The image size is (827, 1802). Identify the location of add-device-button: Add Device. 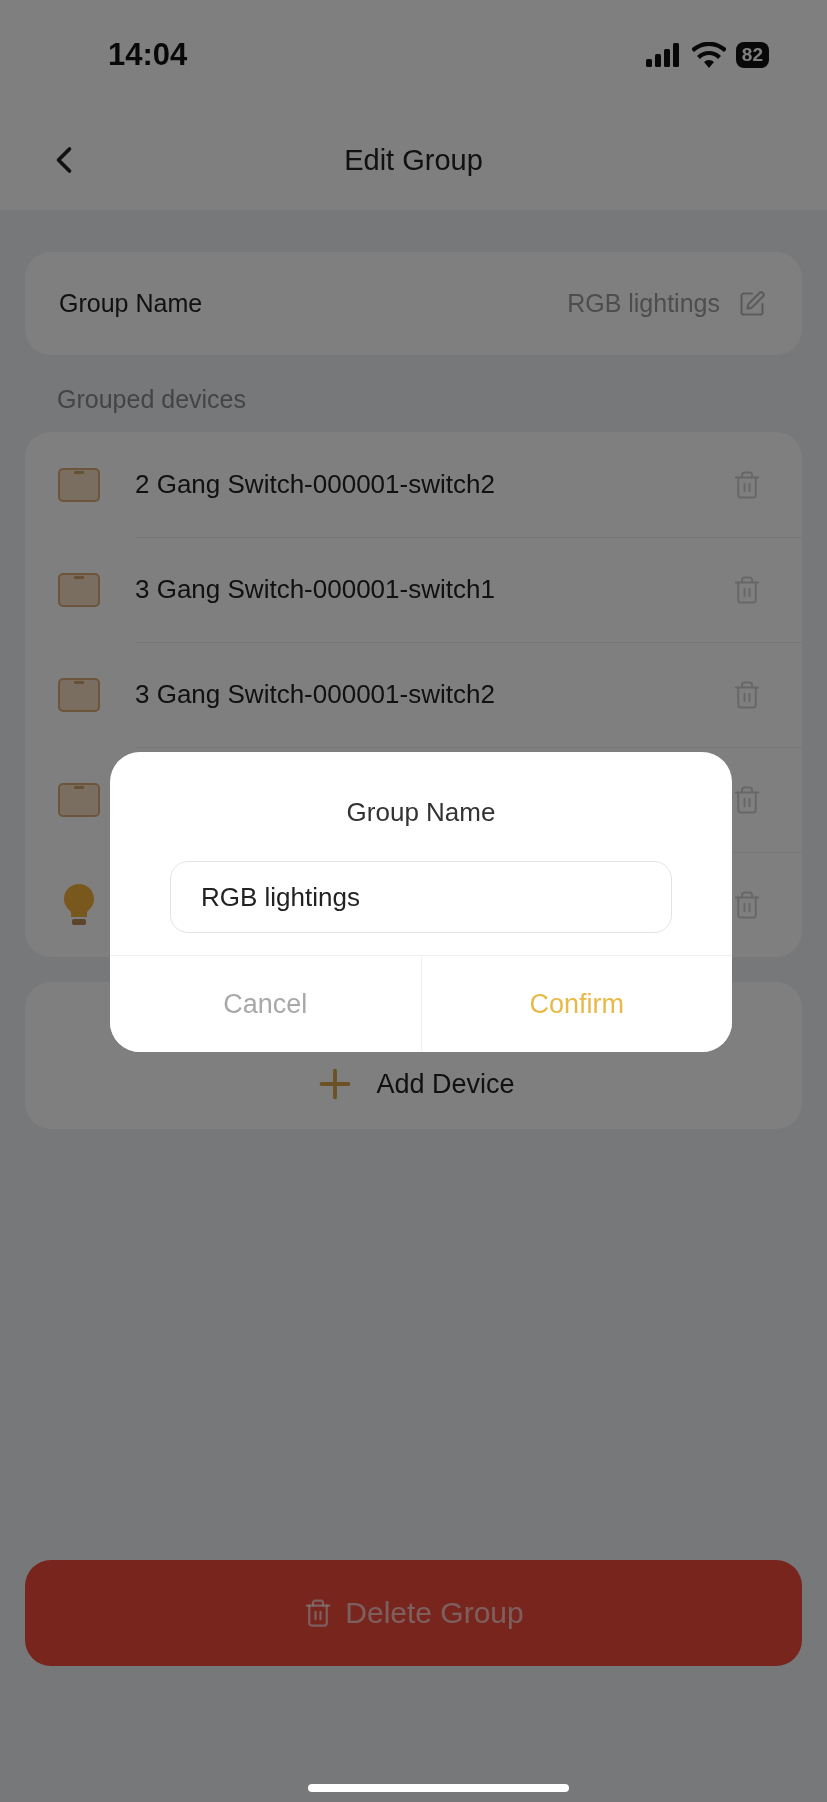
(413, 1084).